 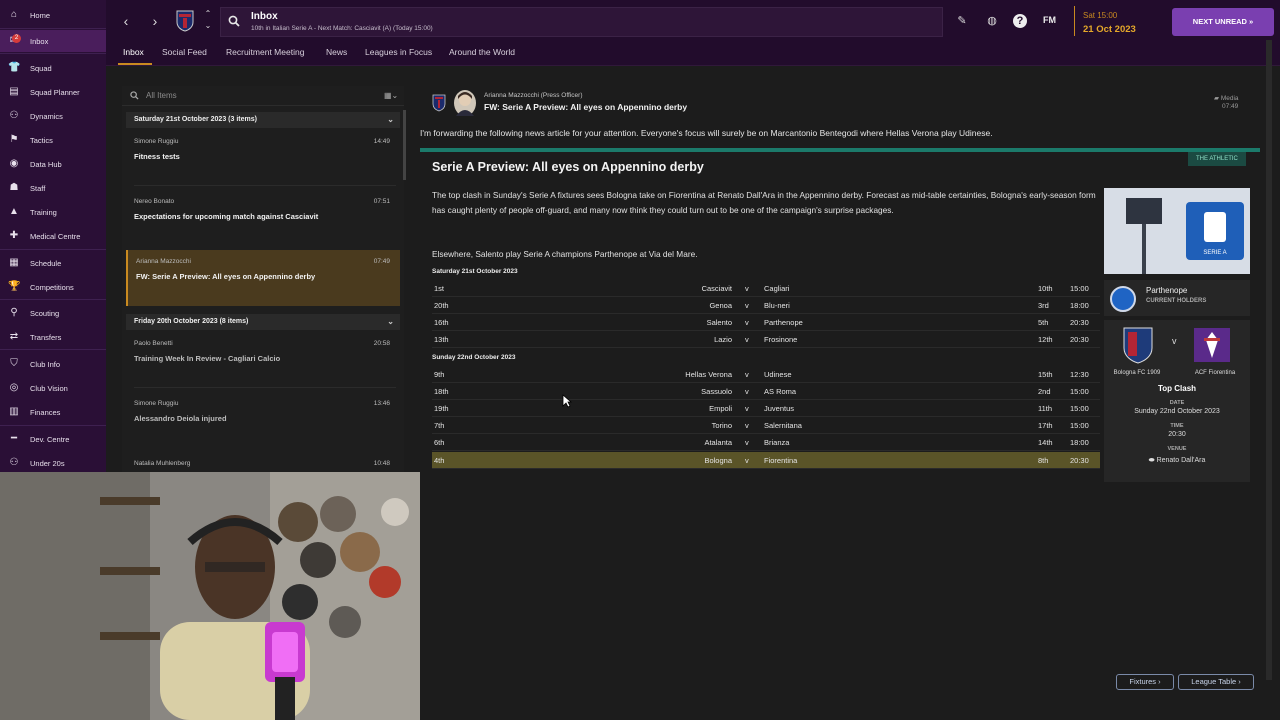 What do you see at coordinates (778, 374) in the screenshot?
I see `away-team: Udinese` at bounding box center [778, 374].